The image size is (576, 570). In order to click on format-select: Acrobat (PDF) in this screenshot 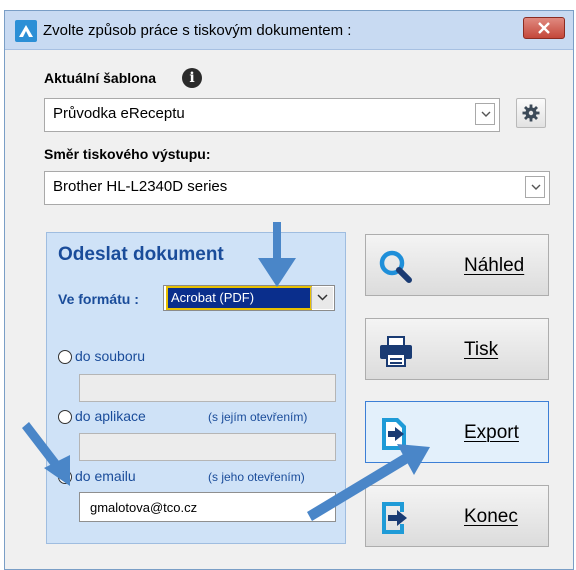, I will do `click(249, 298)`.